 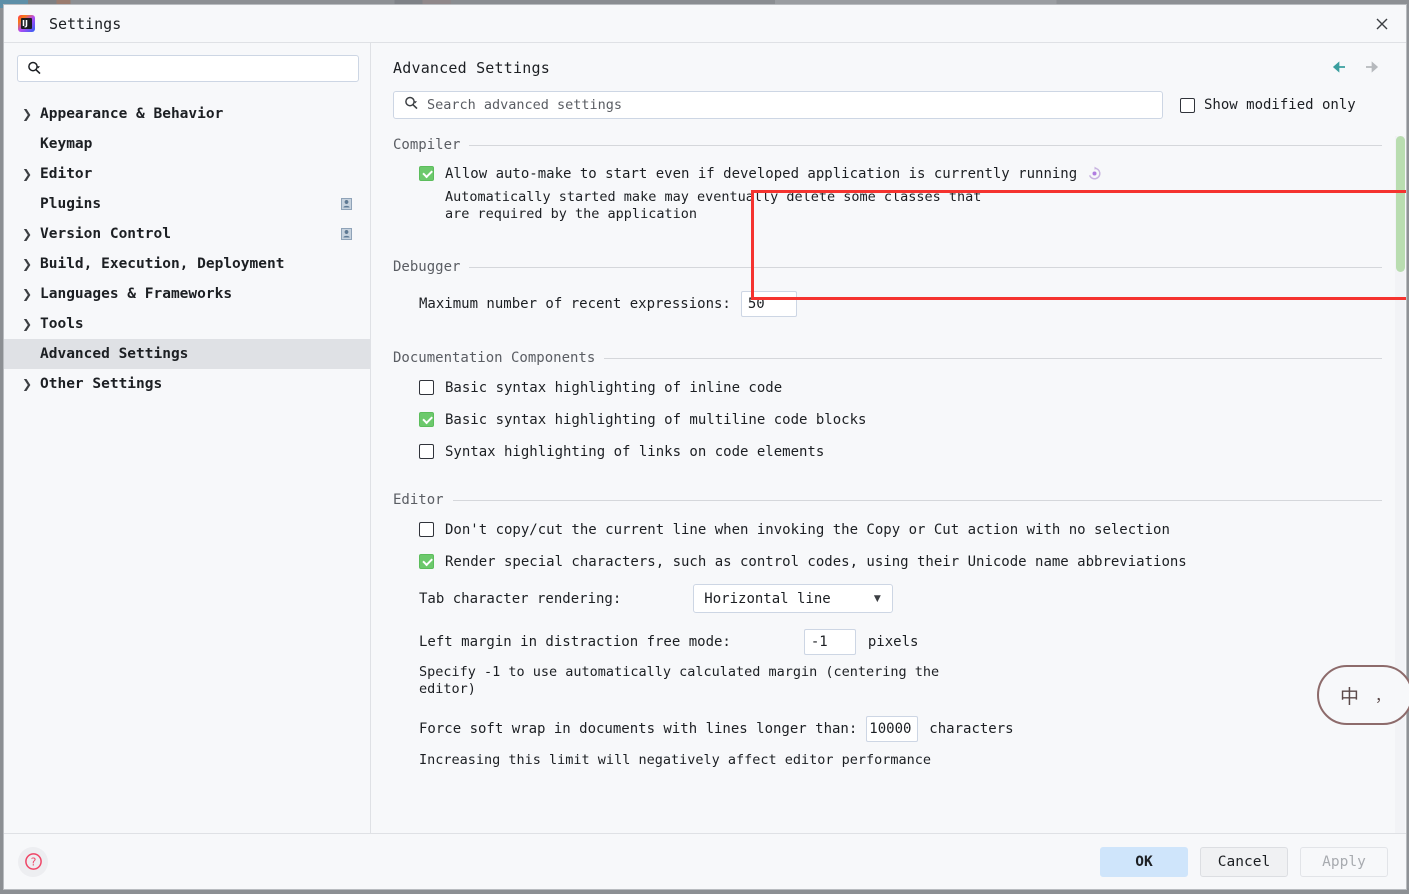 I want to click on sidebar-item-label: Other Settings, so click(x=101, y=384).